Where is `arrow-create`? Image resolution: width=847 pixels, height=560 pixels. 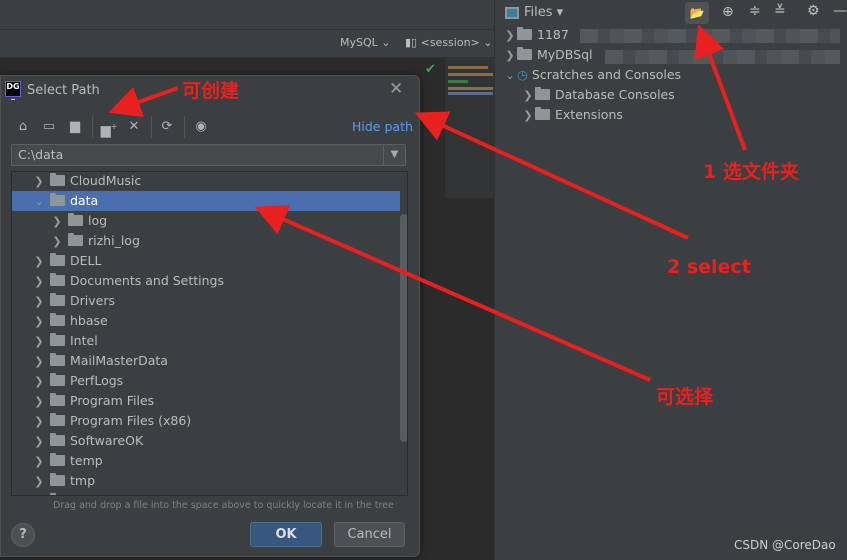
arrow-create is located at coordinates (143, 102).